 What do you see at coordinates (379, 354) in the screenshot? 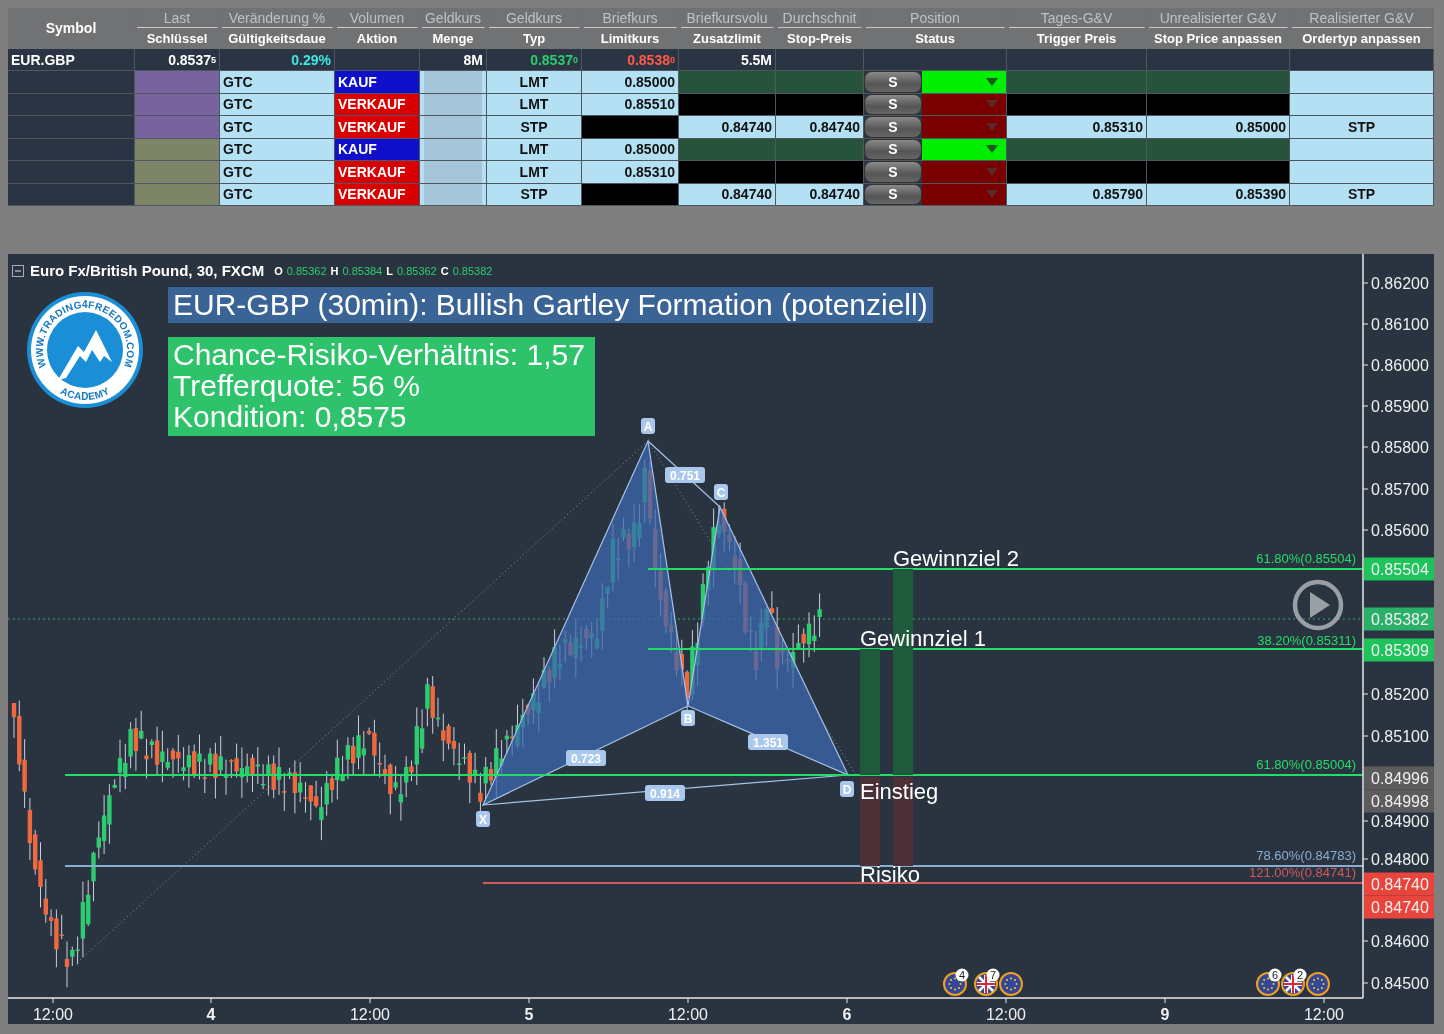
I see `stats-line: Chance-Risiko-Verhältnis: 1,57` at bounding box center [379, 354].